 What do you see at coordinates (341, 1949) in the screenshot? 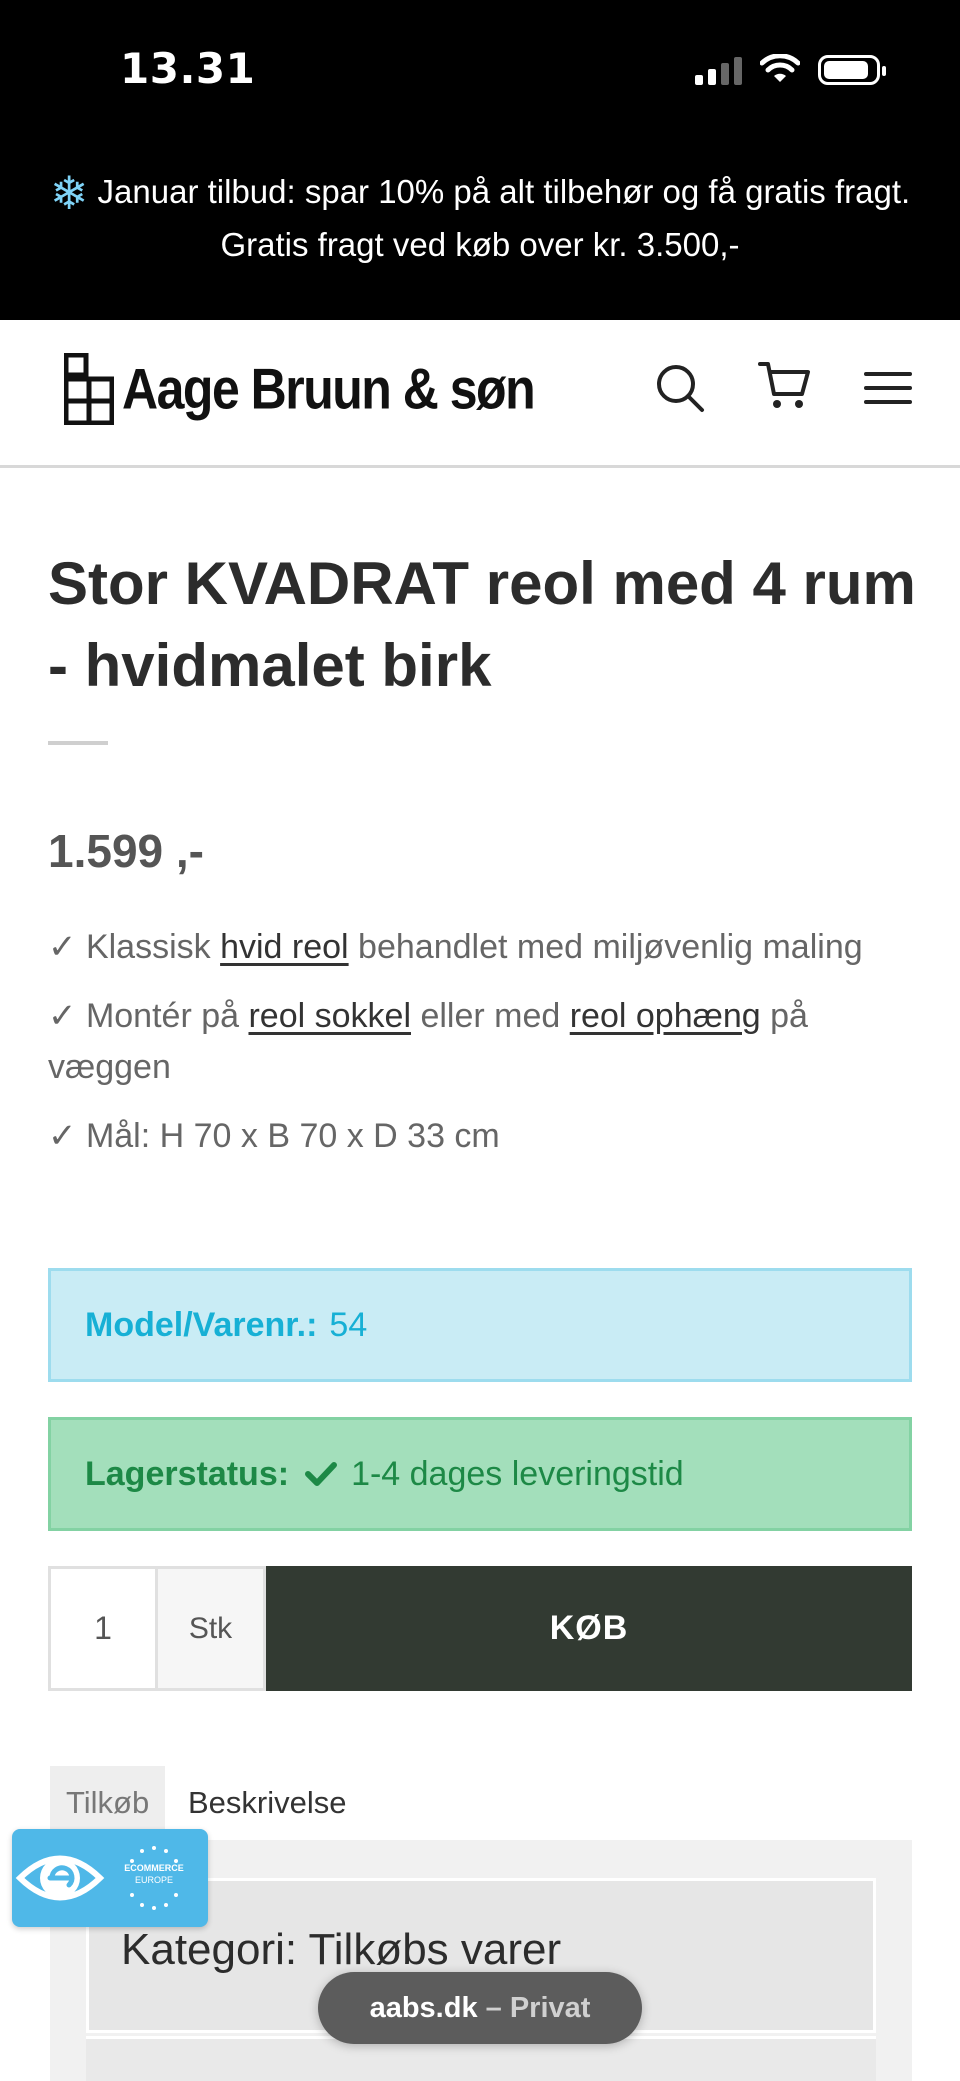
I see `category-heading: Kategori: Tilkøbs varer` at bounding box center [341, 1949].